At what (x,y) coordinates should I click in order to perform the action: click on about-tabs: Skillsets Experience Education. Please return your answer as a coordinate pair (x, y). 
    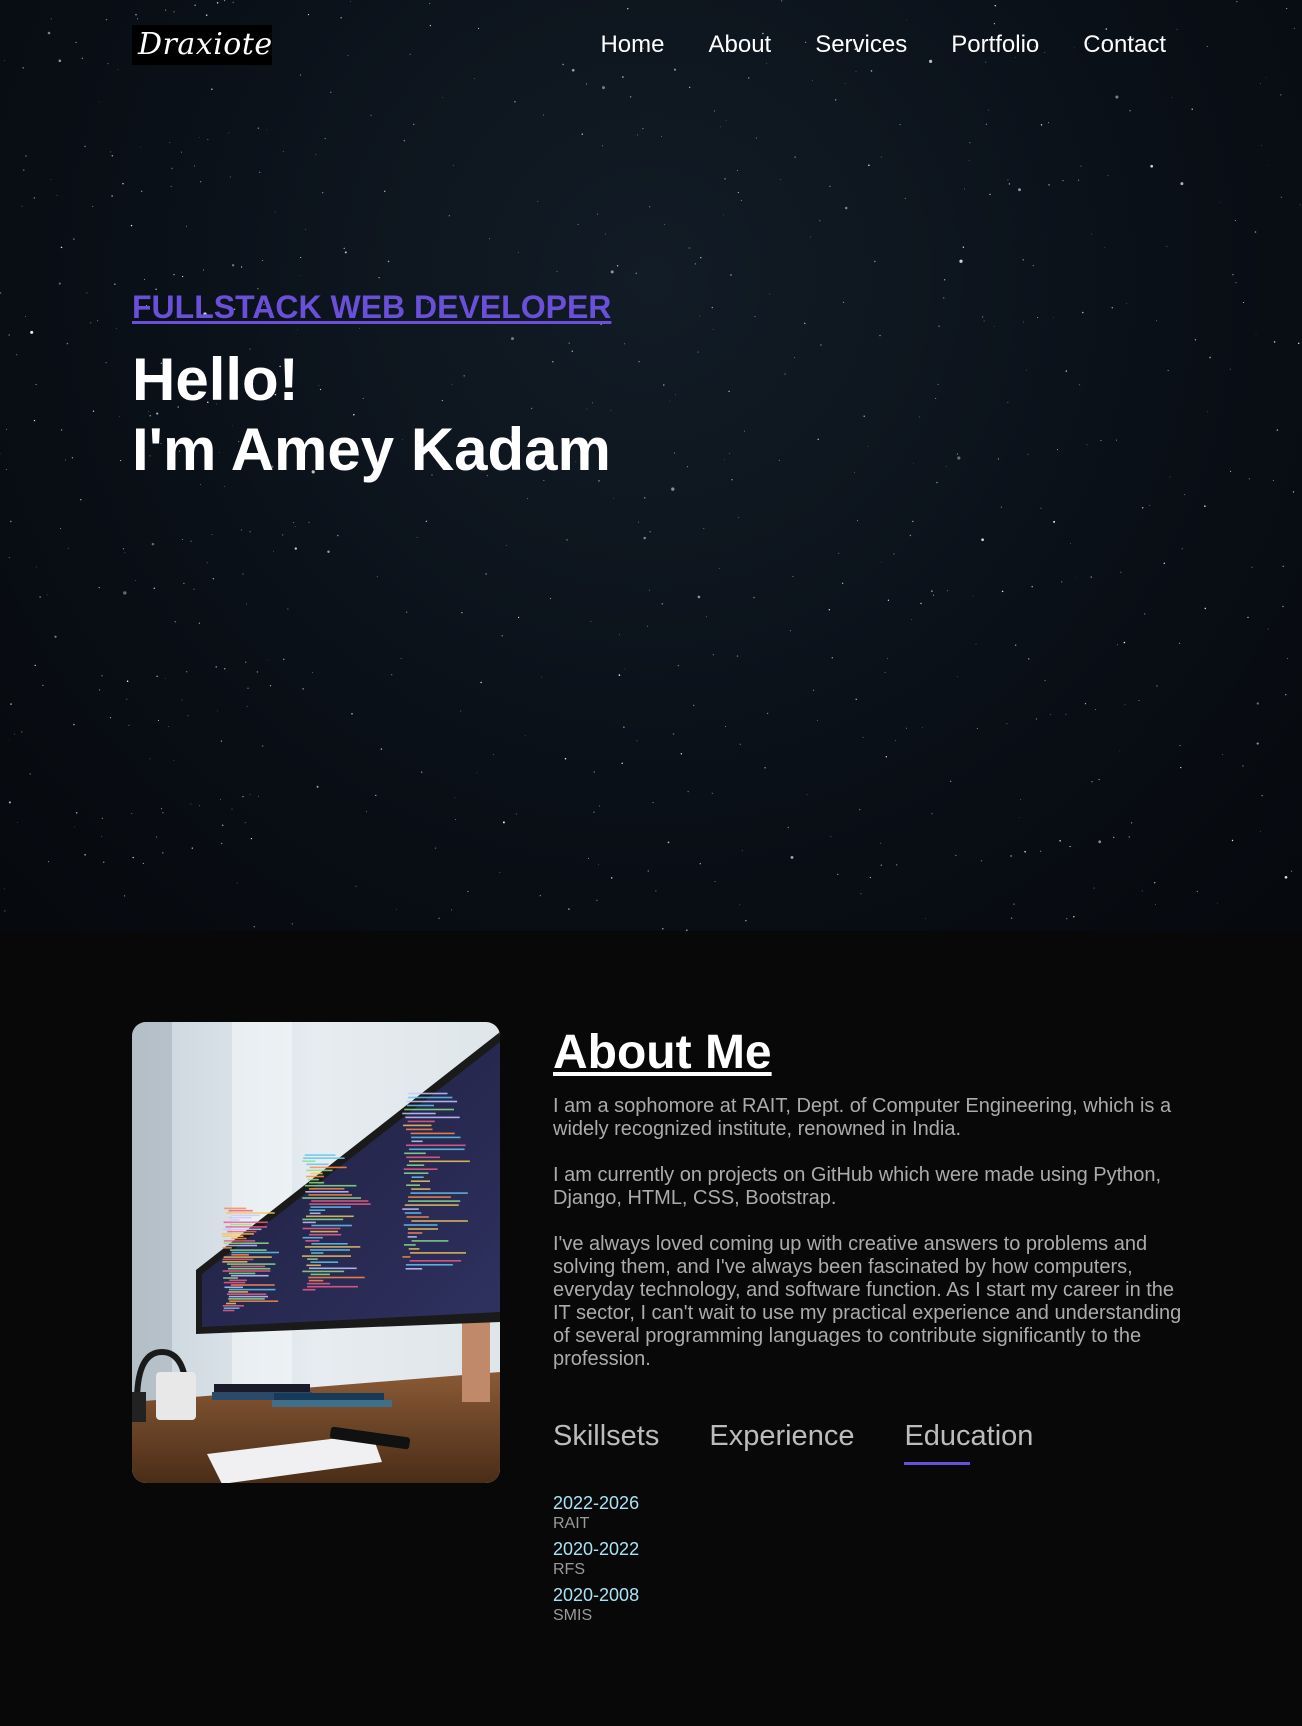
    Looking at the image, I should click on (873, 1442).